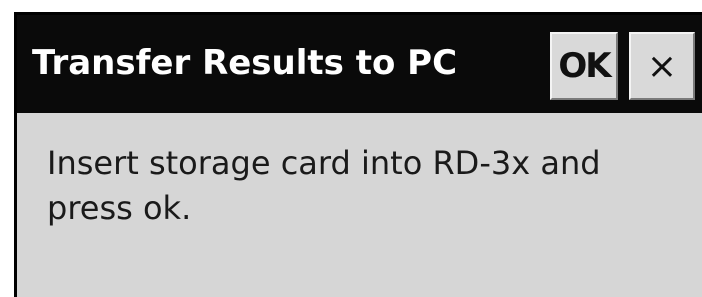 This screenshot has height=297, width=702. What do you see at coordinates (584, 66) in the screenshot?
I see `ok-button: OK` at bounding box center [584, 66].